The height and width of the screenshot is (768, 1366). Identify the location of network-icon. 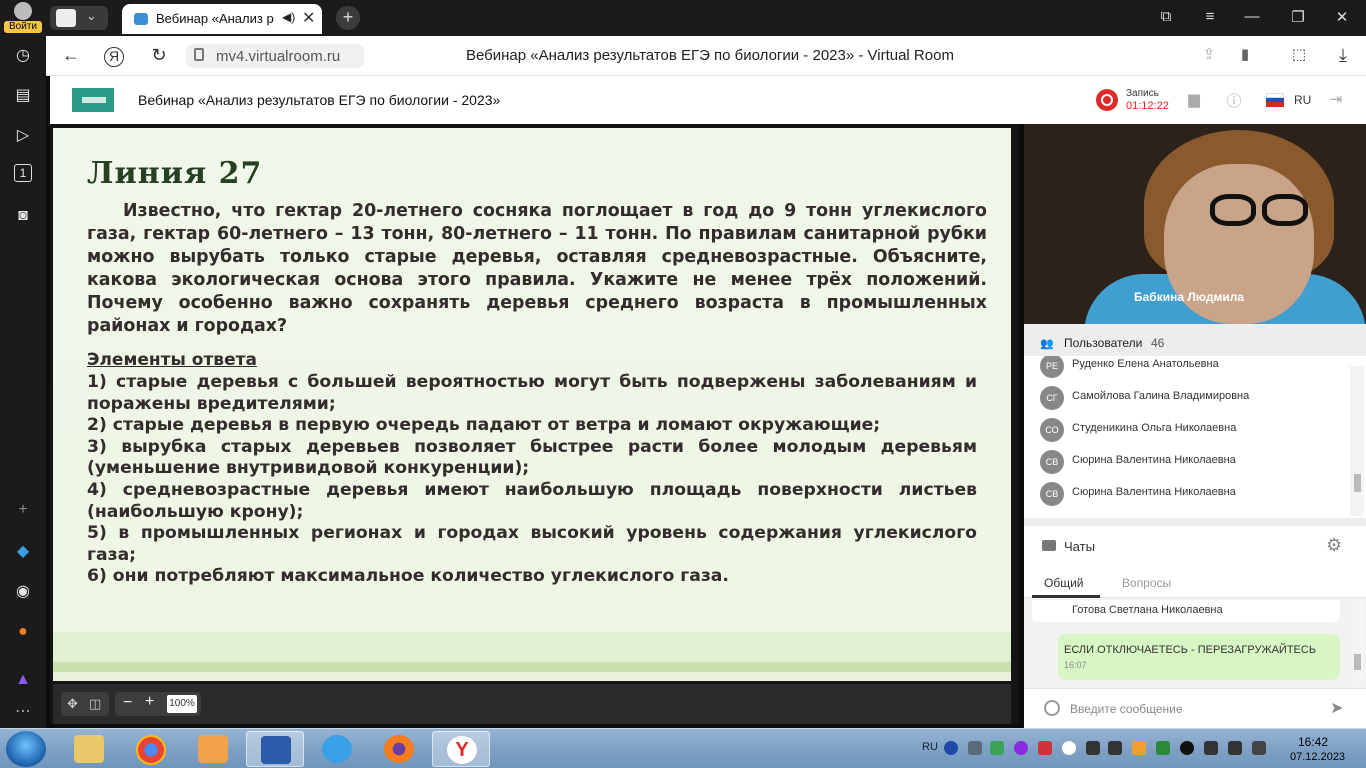
(1259, 748).